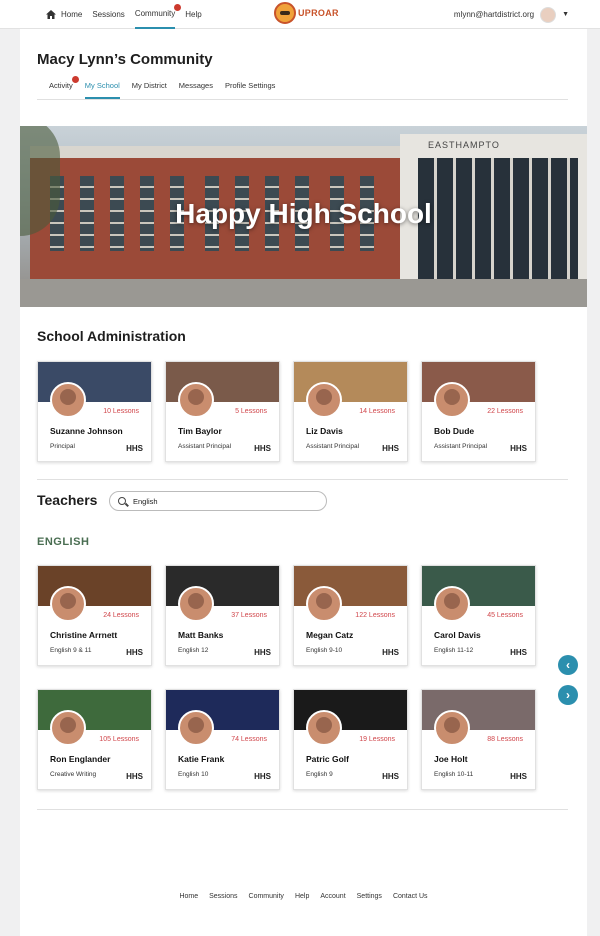  Describe the element at coordinates (200, 431) in the screenshot. I see `person-name: Tim Baylor` at that location.